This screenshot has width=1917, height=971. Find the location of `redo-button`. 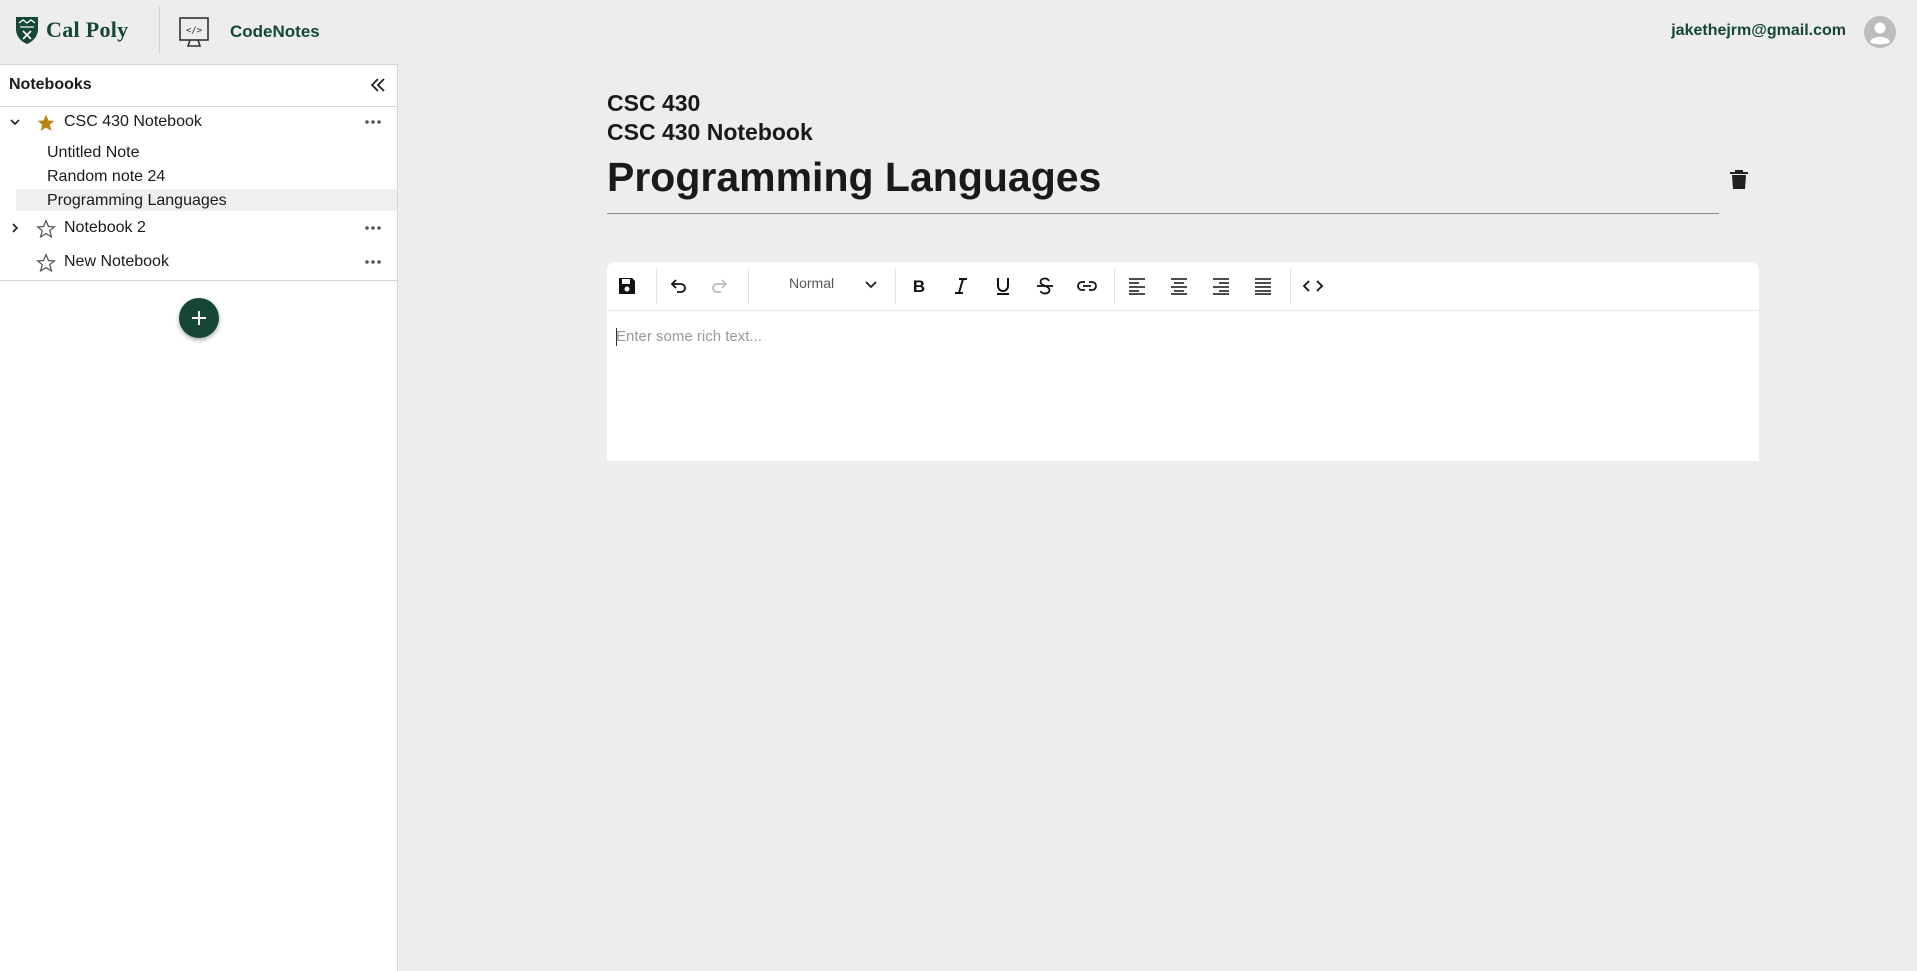

redo-button is located at coordinates (720, 286).